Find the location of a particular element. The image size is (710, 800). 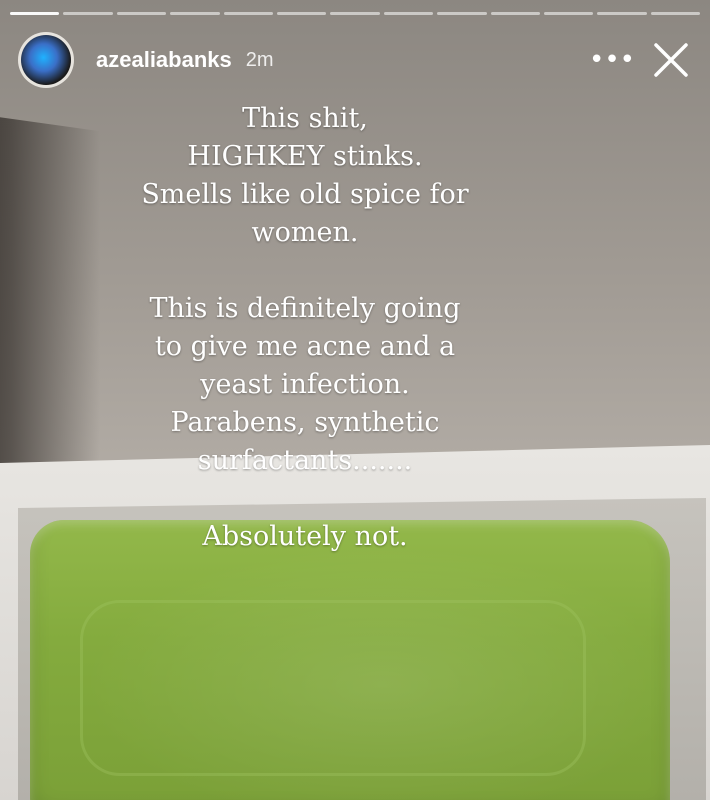

username: azealiabanks is located at coordinates (164, 60).